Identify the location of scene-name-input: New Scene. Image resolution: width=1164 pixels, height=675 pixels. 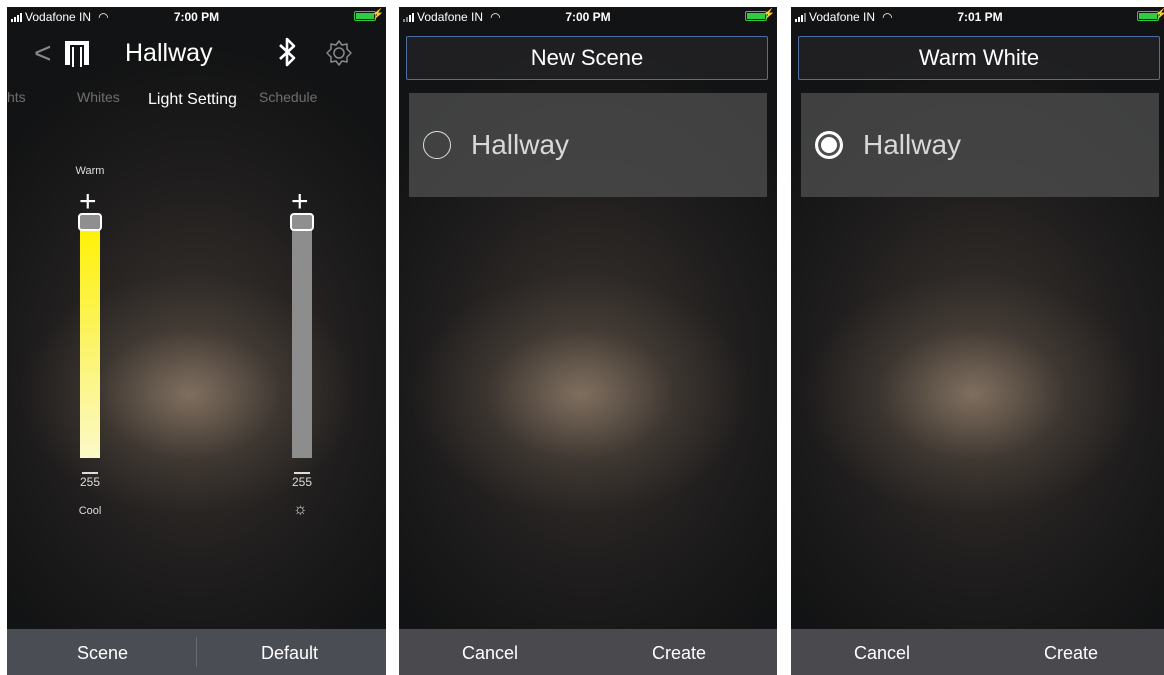
(587, 58).